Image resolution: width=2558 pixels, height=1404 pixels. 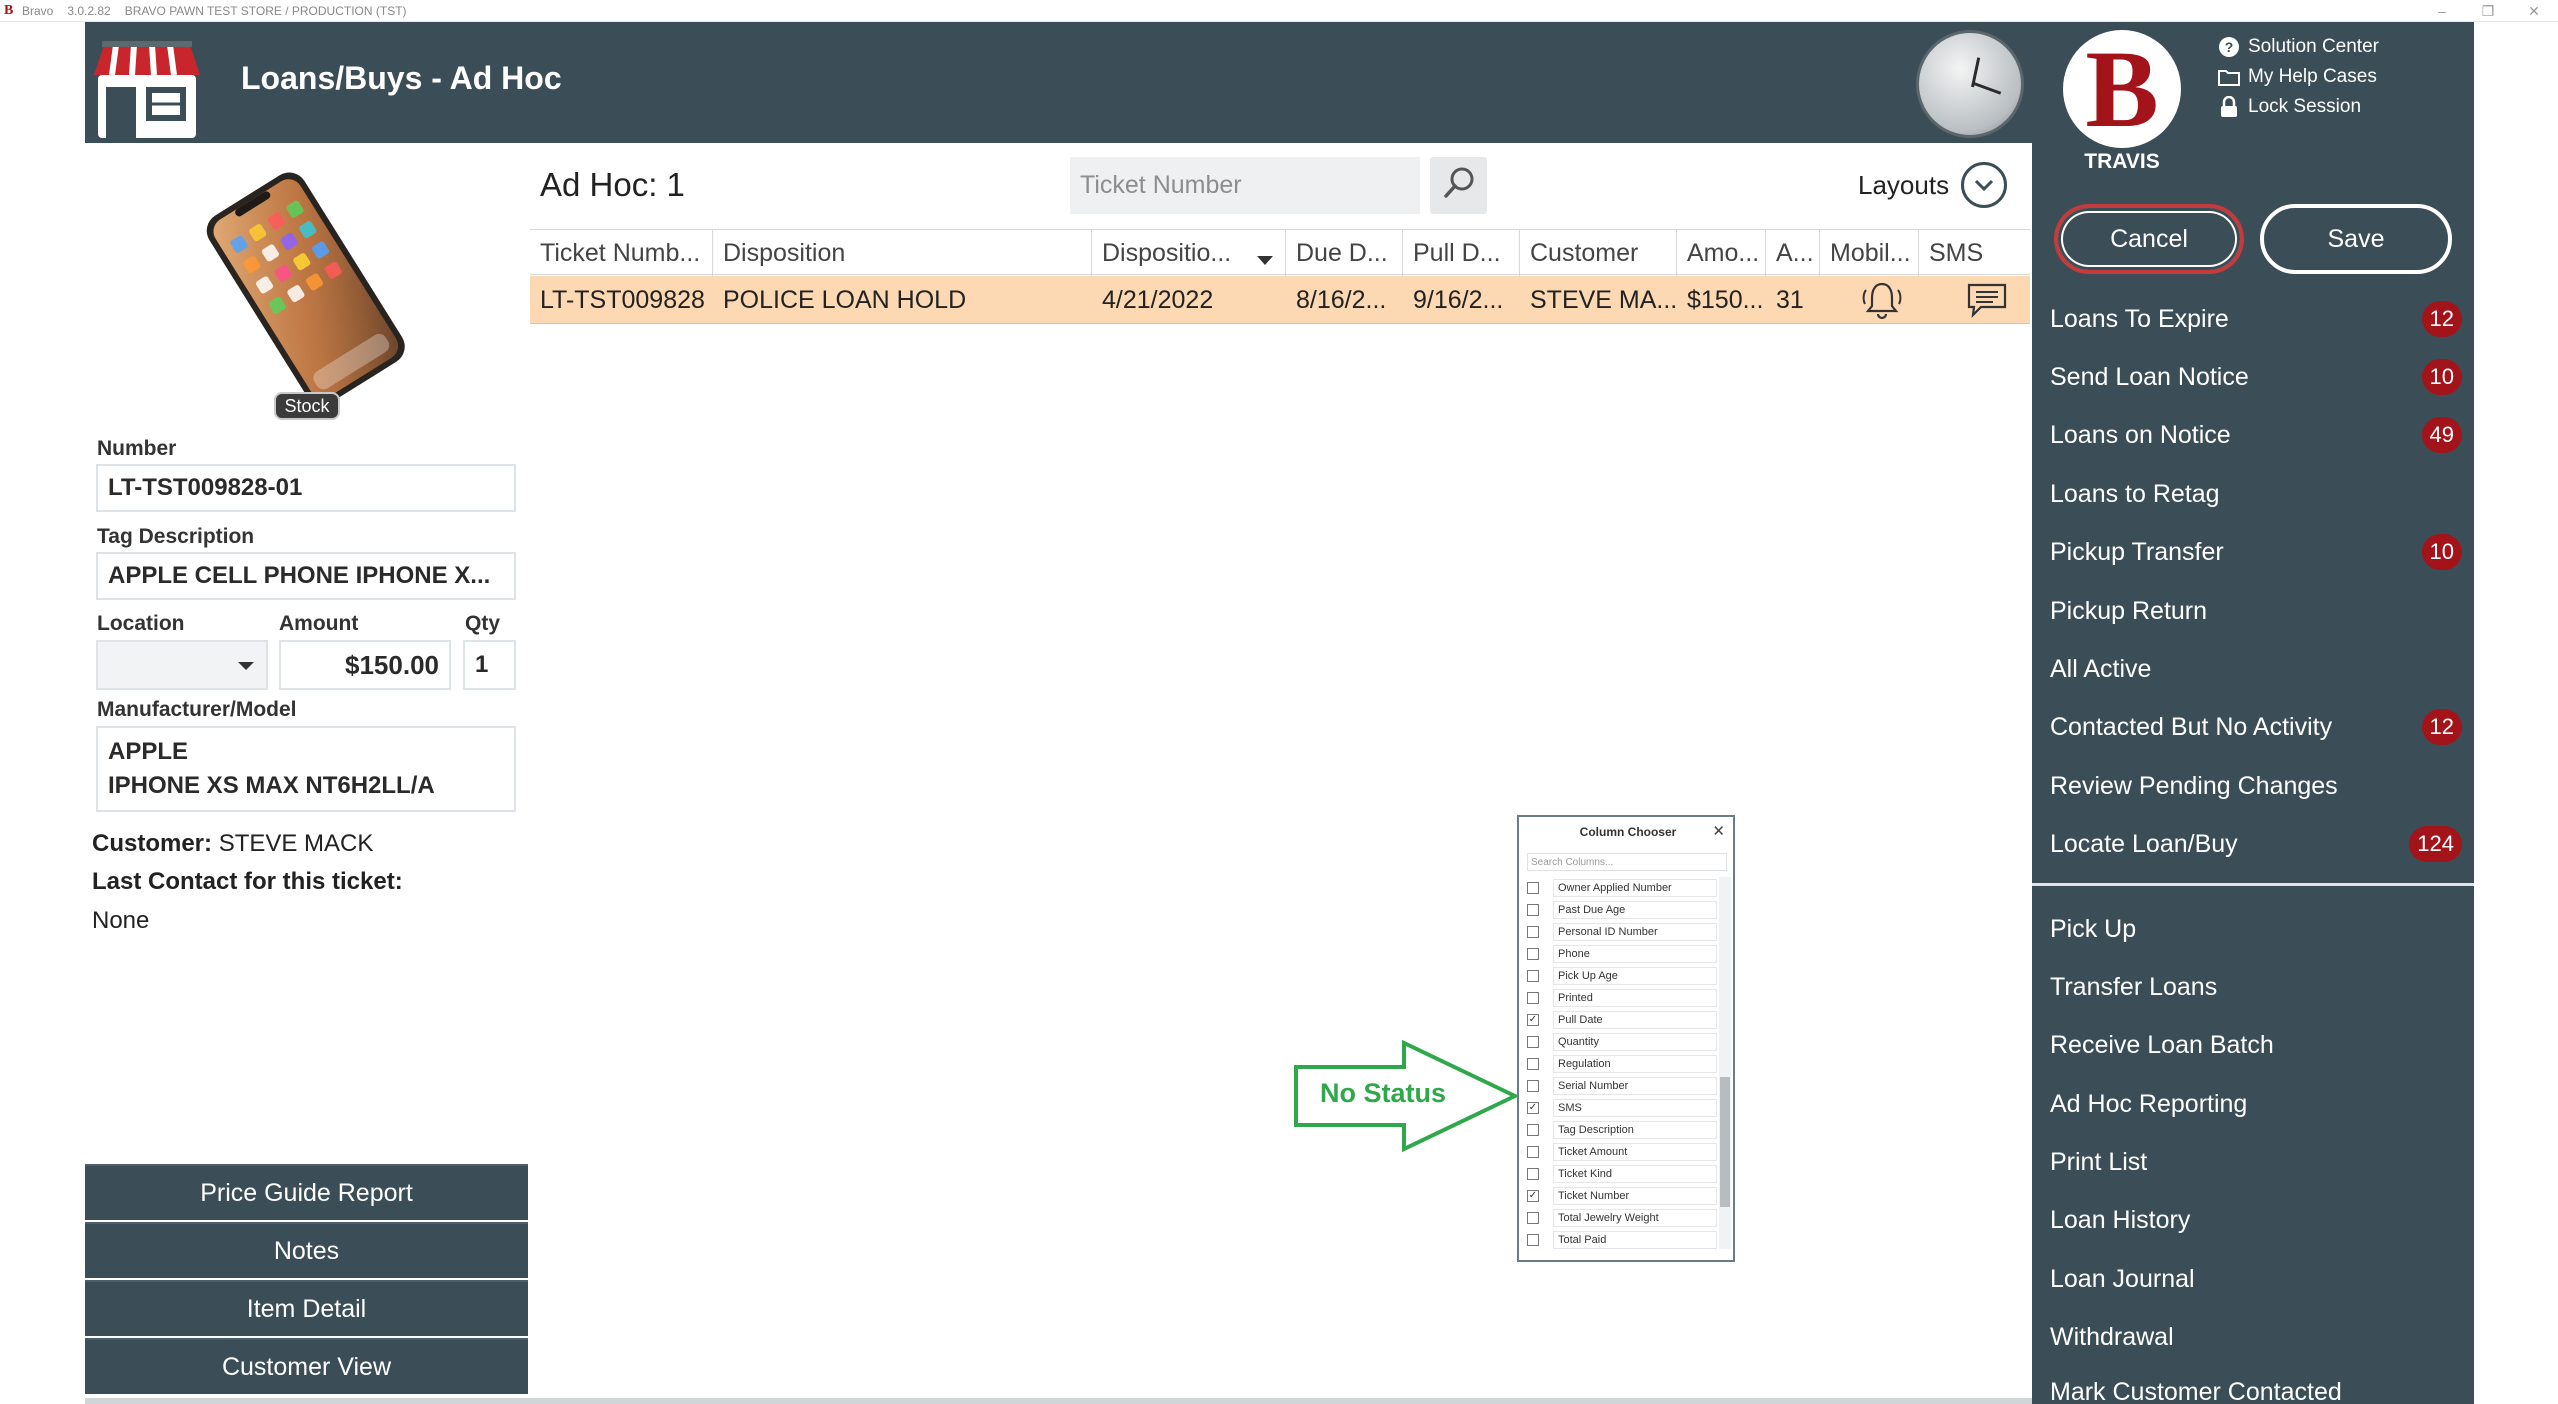 I want to click on layouts-dropdown: Layouts, so click(x=1933, y=185).